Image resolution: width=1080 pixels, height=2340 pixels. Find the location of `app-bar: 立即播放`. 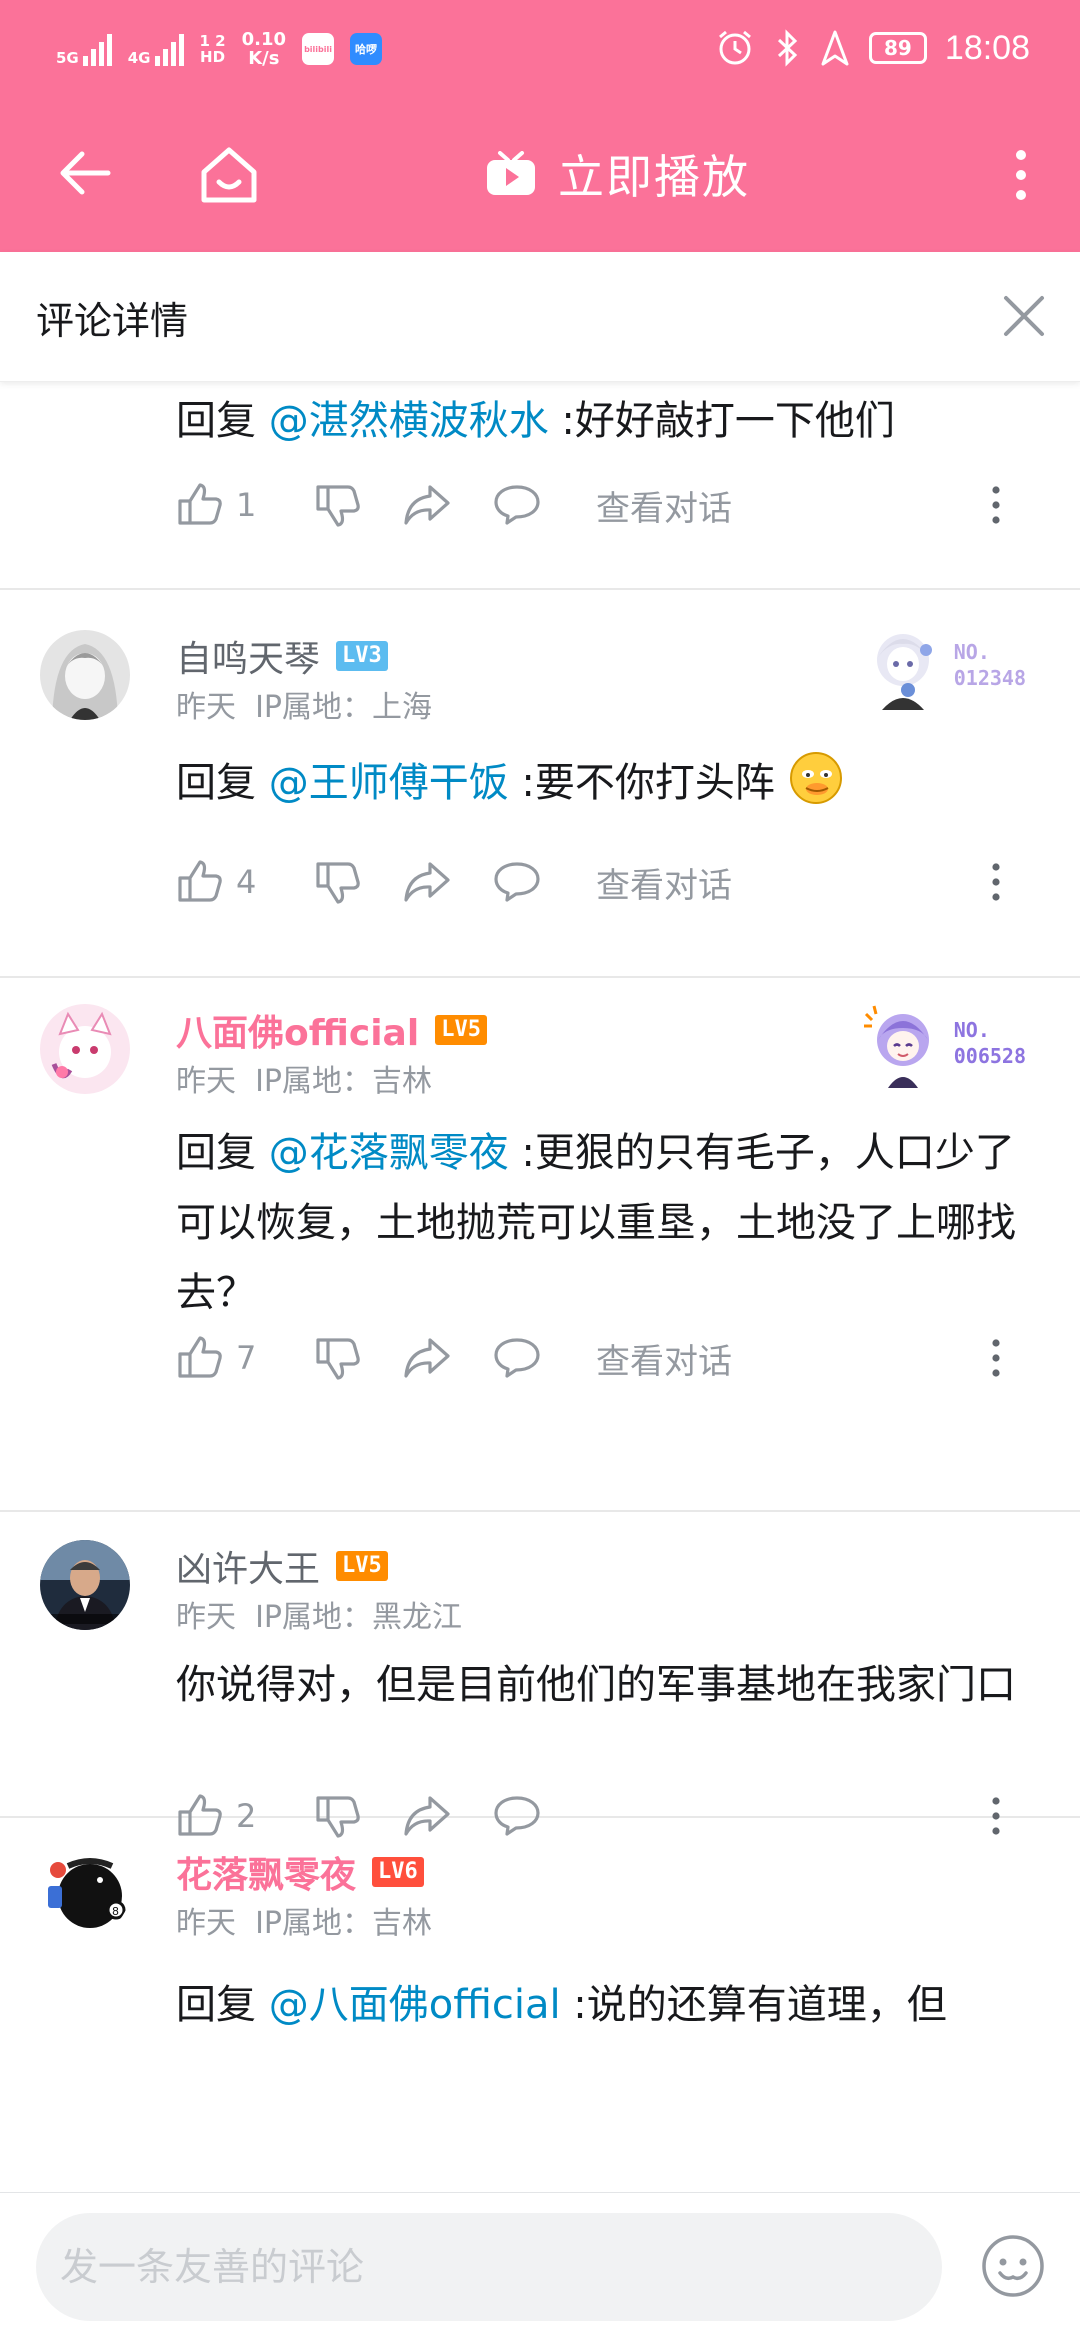

app-bar: 立即播放 is located at coordinates (540, 181).